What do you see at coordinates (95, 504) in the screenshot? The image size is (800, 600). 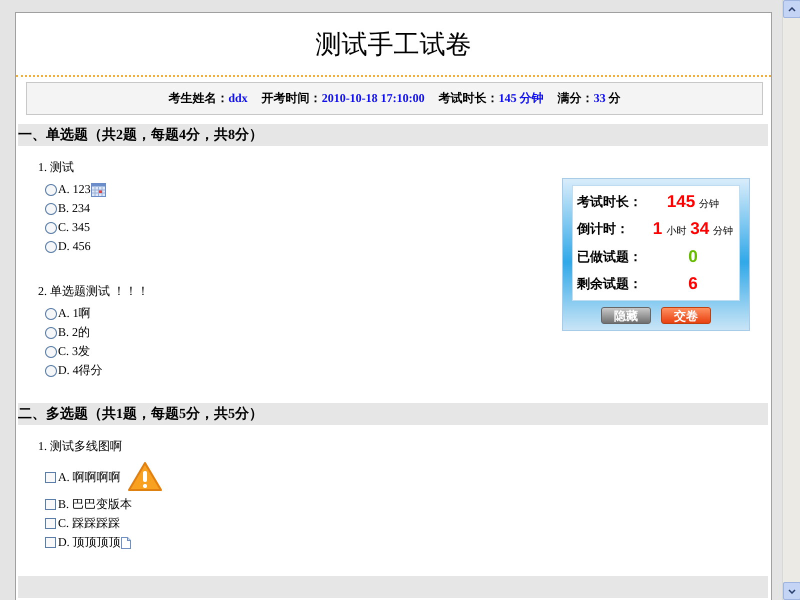 I see `option-label: B. 巴巴变版本` at bounding box center [95, 504].